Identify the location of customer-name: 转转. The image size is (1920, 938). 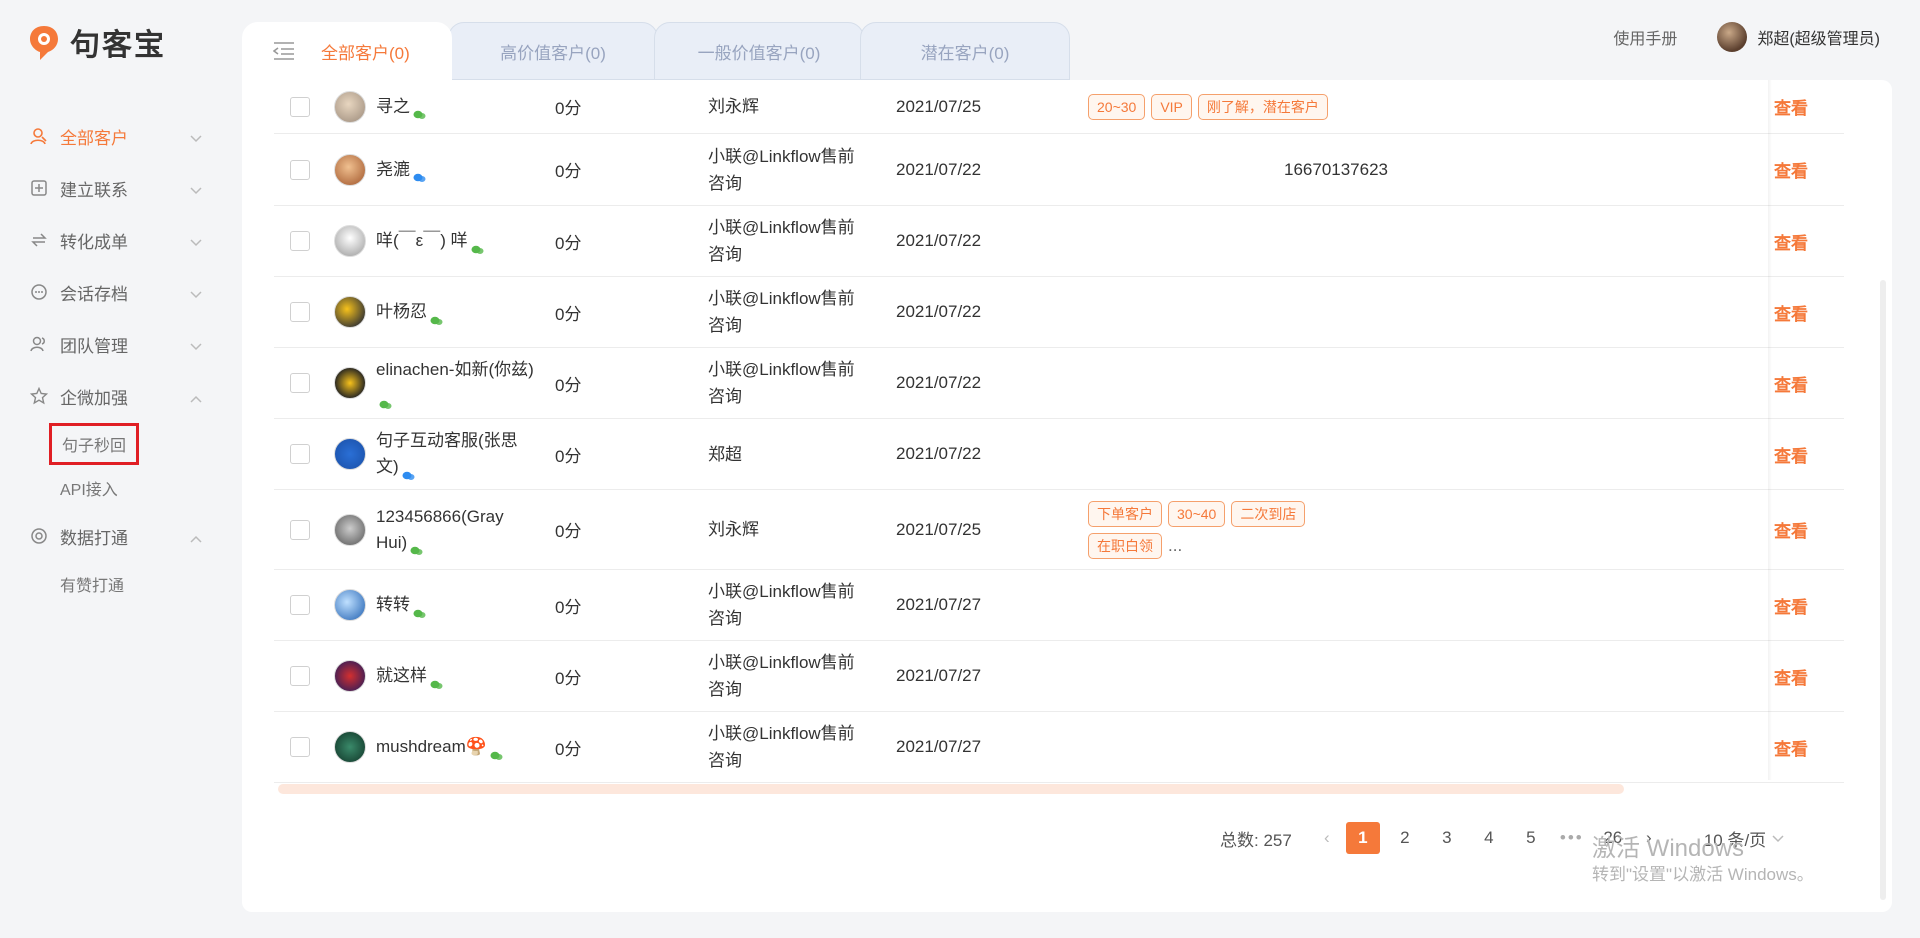
(393, 604).